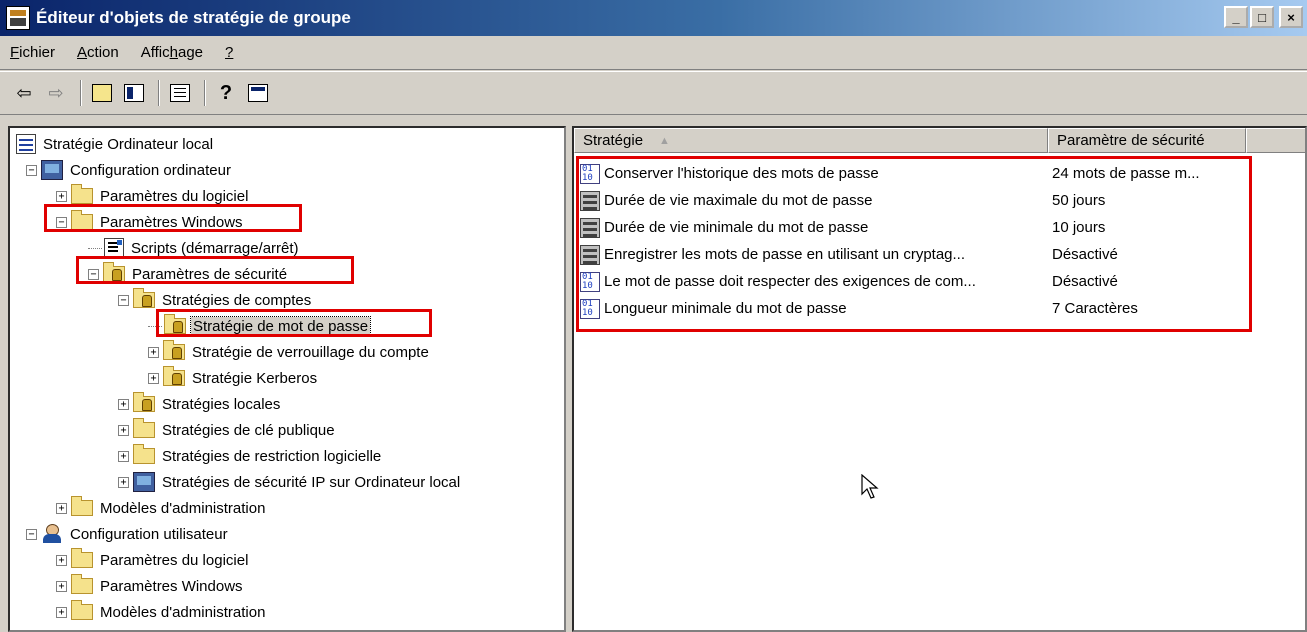 Image resolution: width=1307 pixels, height=632 pixels. I want to click on tree-item-software-settings: + Paramètres du logiciel, so click(153, 196).